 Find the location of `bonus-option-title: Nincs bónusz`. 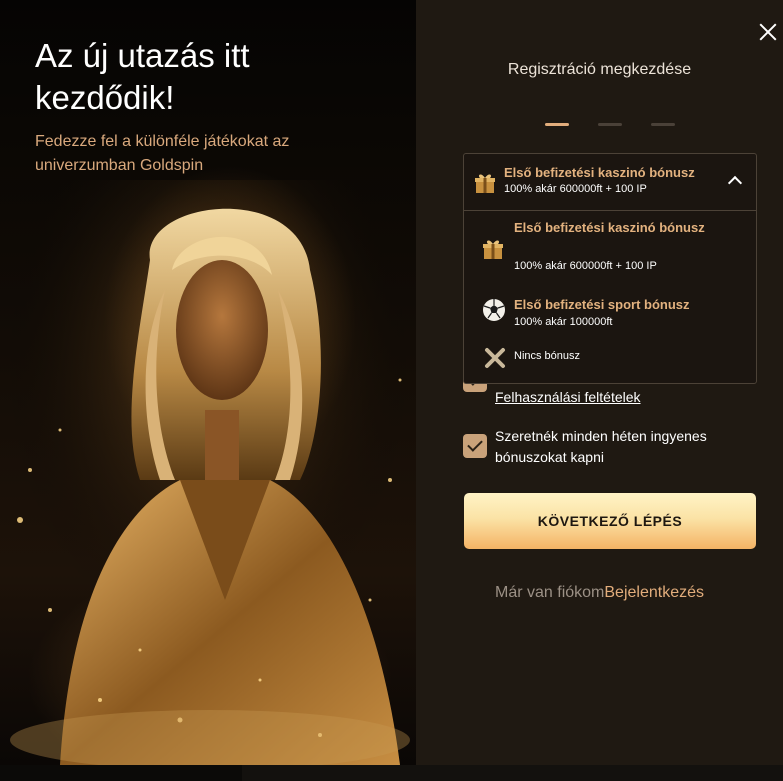

bonus-option-title: Nincs bónusz is located at coordinates (547, 356).